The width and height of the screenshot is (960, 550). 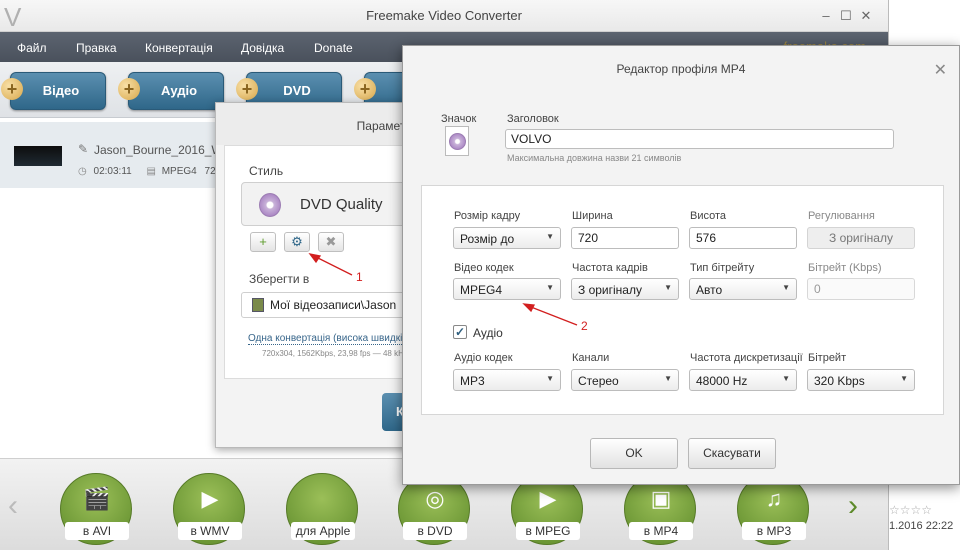 I want to click on apple-icon, so click(x=323, y=499).